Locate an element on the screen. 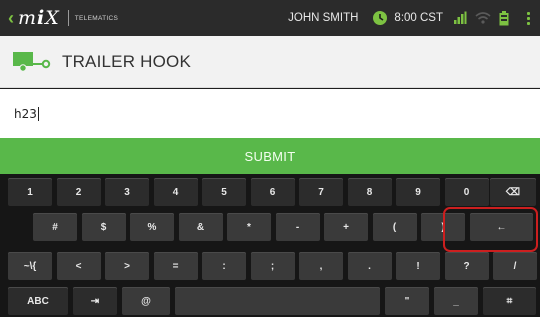  logo-subtitle: TELEMATICS is located at coordinates (96, 18).